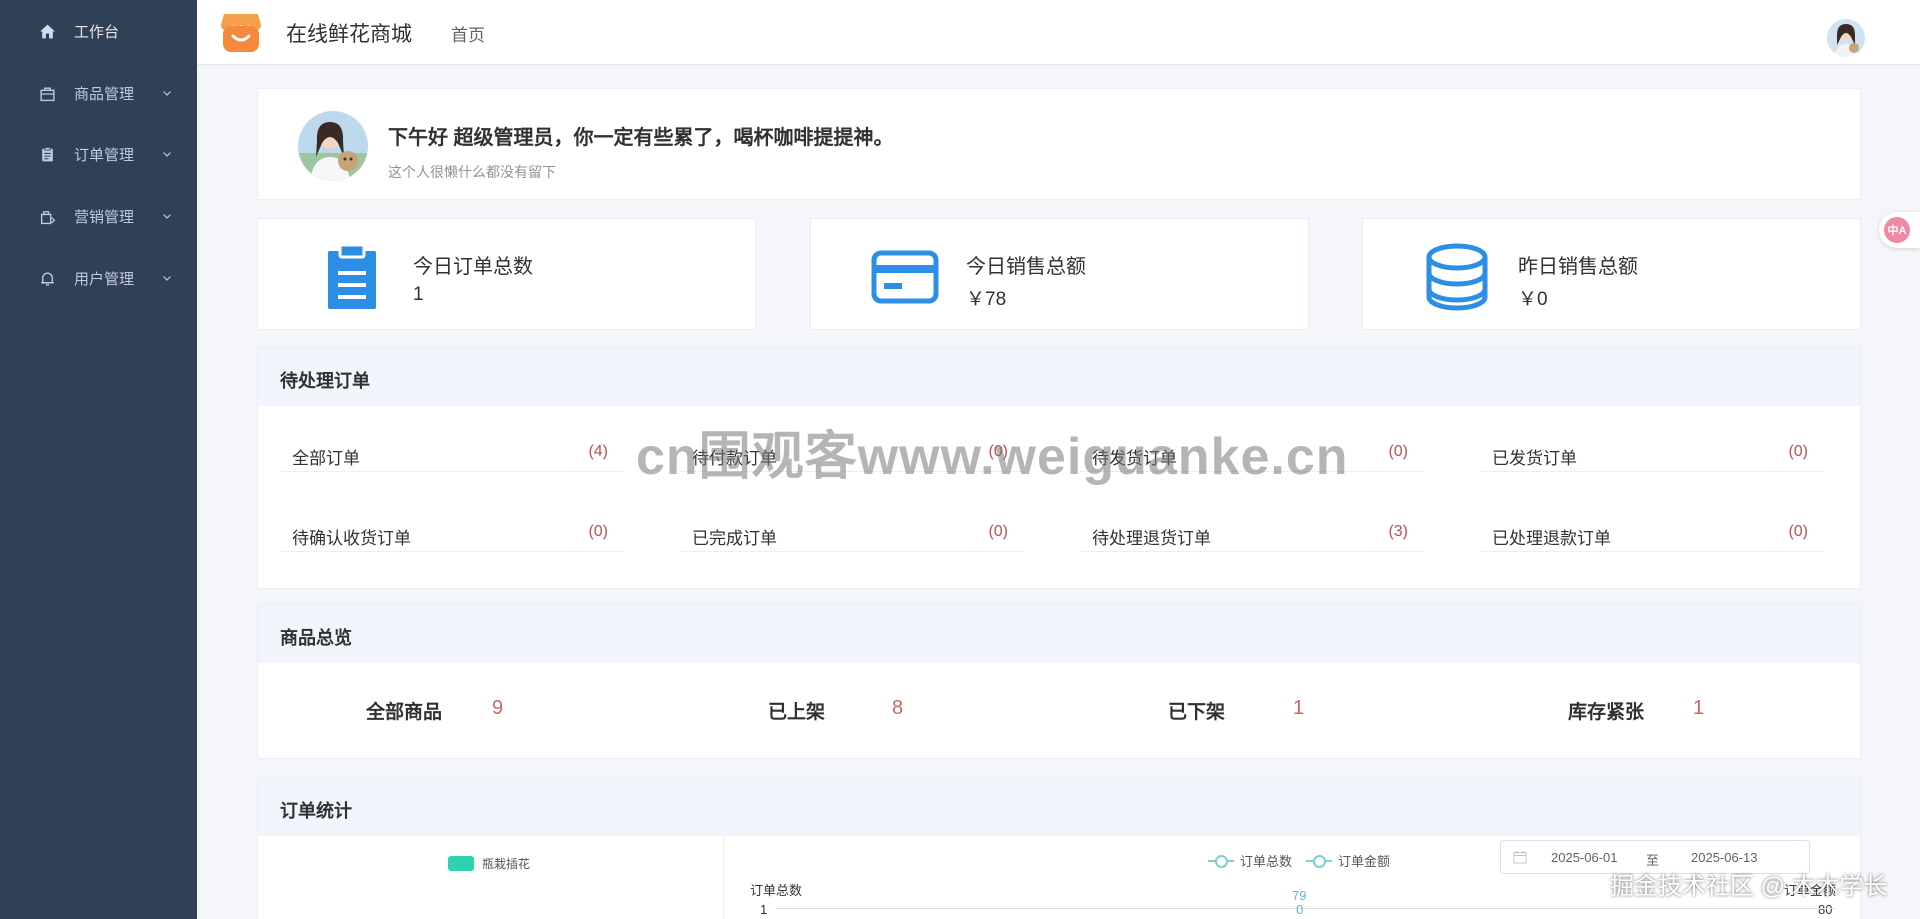  I want to click on welcome-avatar, so click(333, 146).